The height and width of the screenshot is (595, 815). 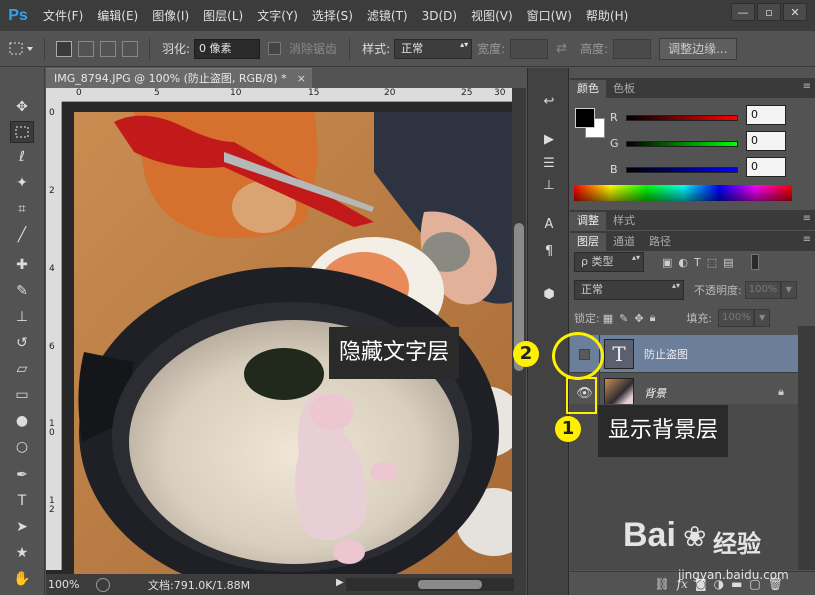 I want to click on feather-input: 0 像素, so click(x=227, y=48).